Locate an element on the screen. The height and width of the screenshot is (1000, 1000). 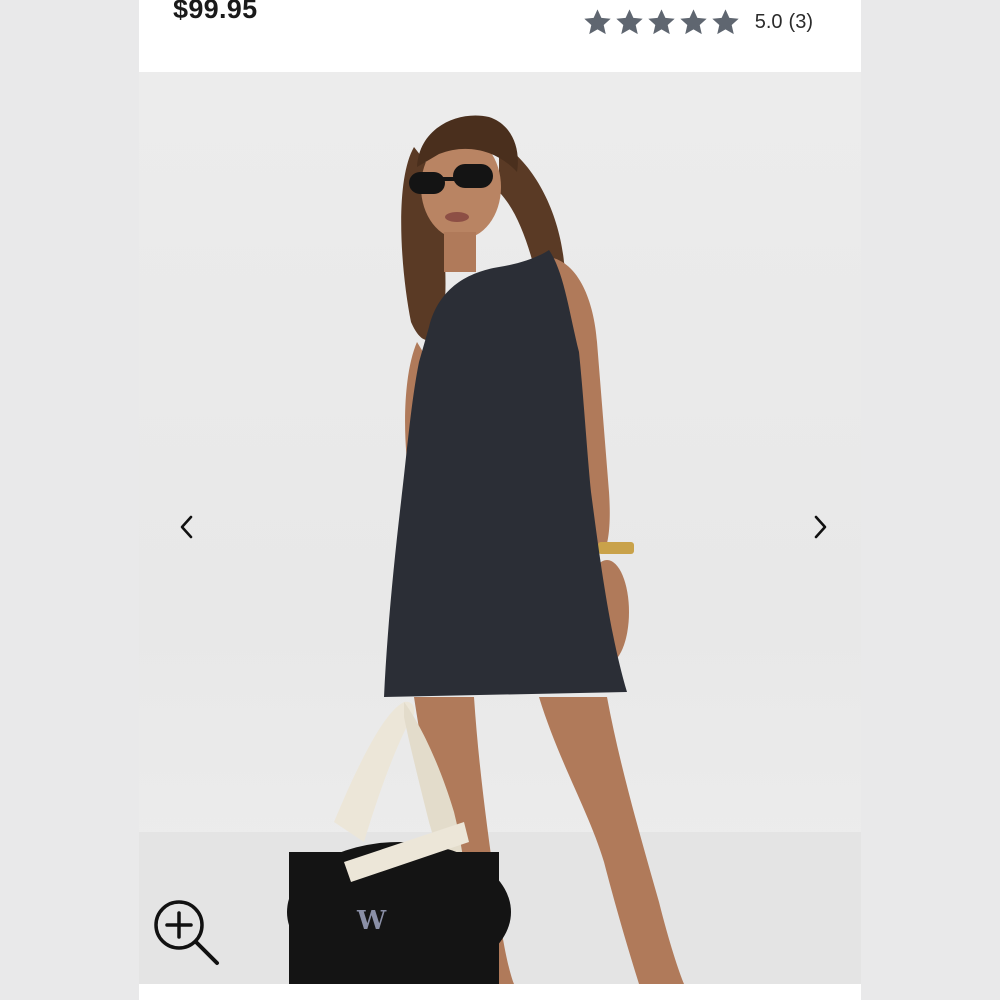
chevron-right-icon is located at coordinates (820, 527).